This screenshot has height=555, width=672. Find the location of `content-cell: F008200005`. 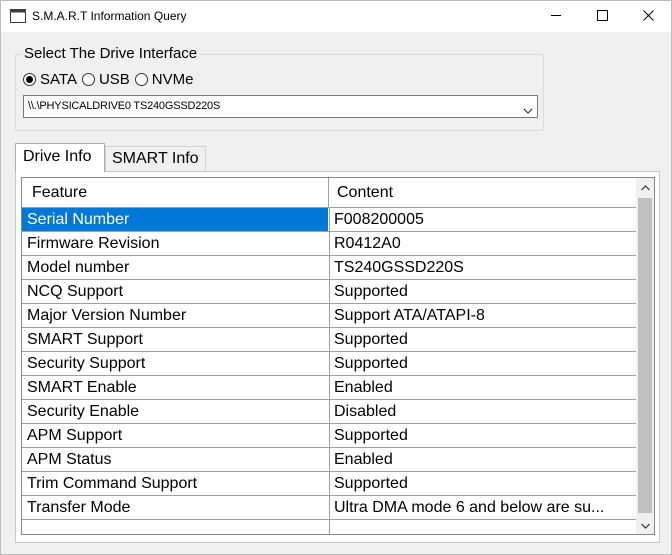

content-cell: F008200005 is located at coordinates (482, 219).